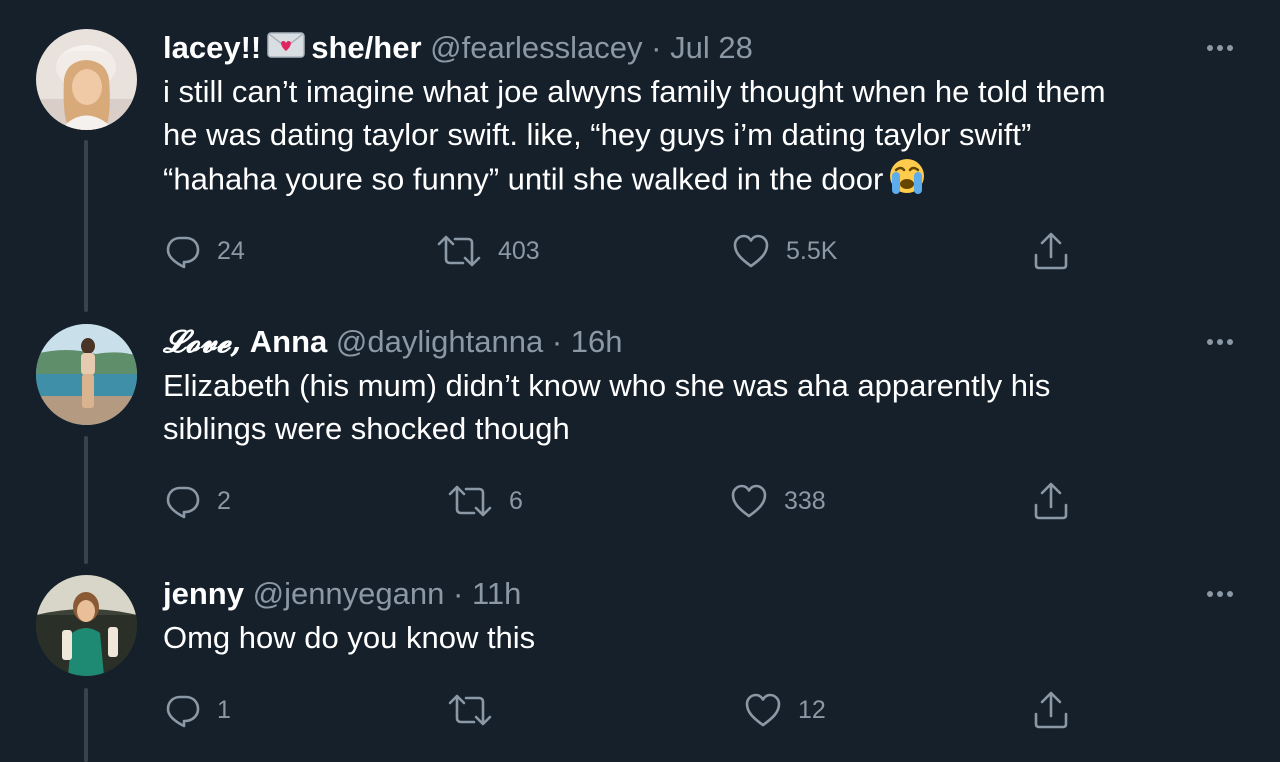  I want to click on pronouns: she/her, so click(366, 47).